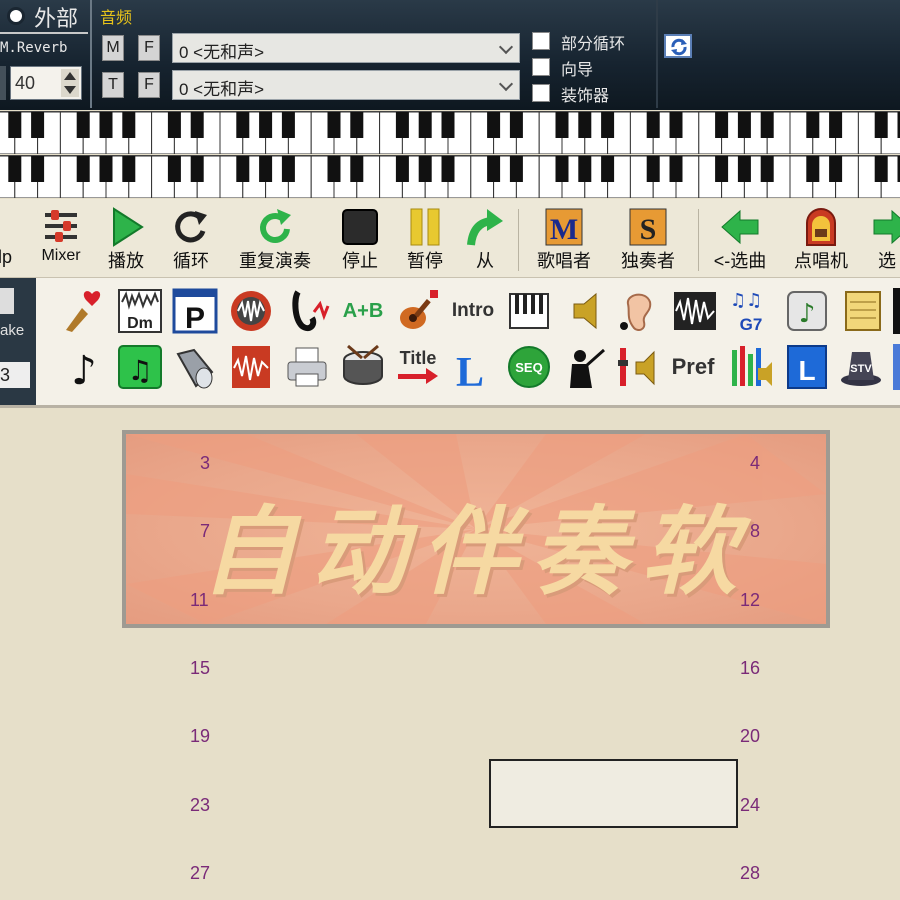 This screenshot has height=900, width=900. I want to click on a-plus-b-icon: A+B, so click(363, 311).